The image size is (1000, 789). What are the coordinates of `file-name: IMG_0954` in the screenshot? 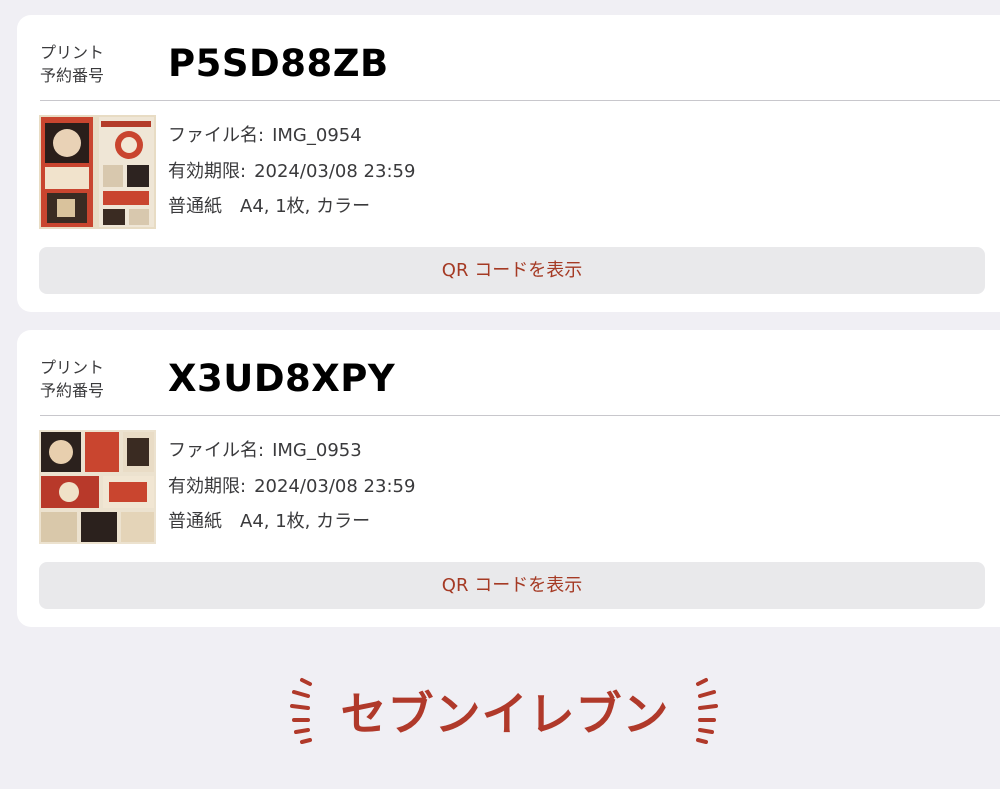 It's located at (317, 135).